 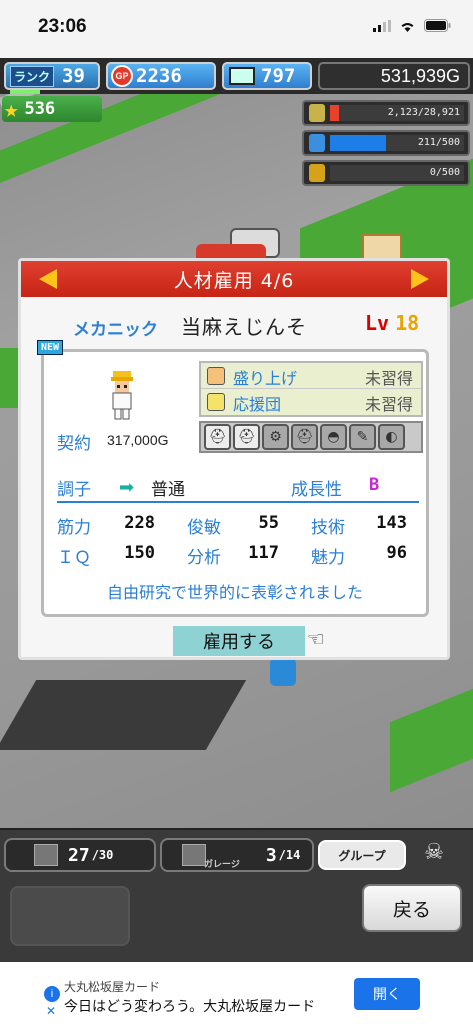 I want to click on oil-value: 2,123/28,921, so click(x=423, y=112).